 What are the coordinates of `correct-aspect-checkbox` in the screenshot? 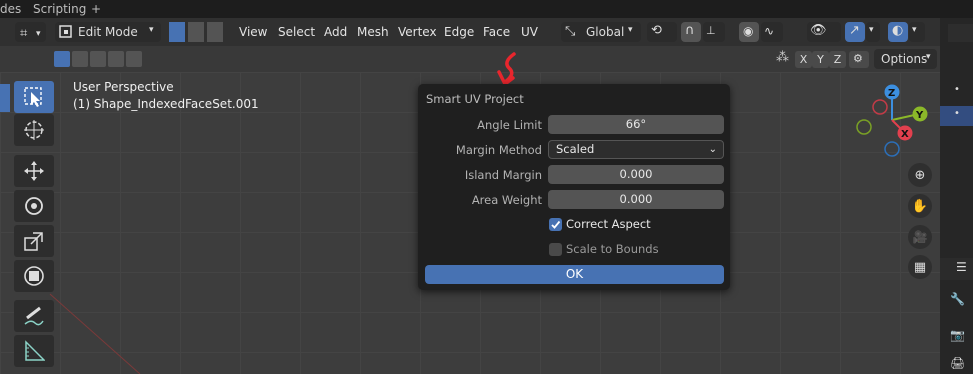 It's located at (555, 224).